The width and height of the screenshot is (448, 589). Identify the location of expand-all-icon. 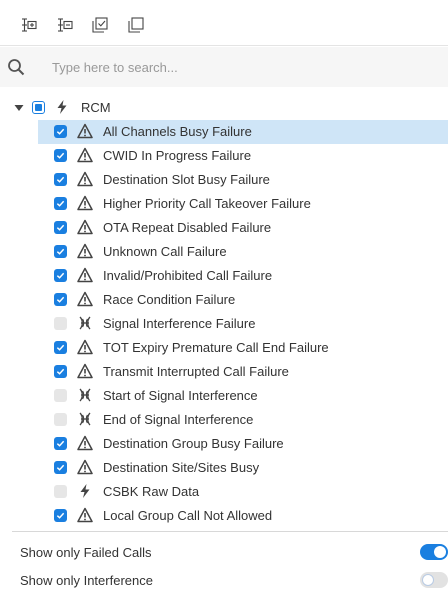
(29, 25).